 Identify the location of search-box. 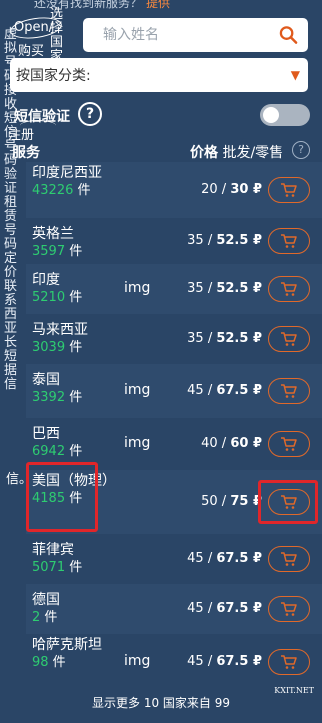
(195, 35).